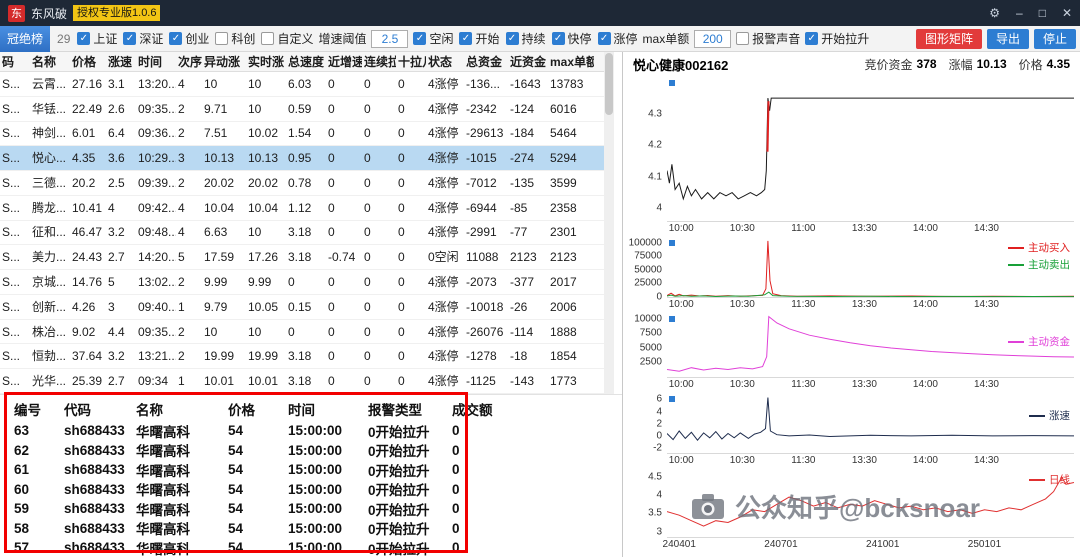 This screenshot has height=557, width=1080. I want to click on state-filter-checkbox: ✓ 快停, so click(571, 38).